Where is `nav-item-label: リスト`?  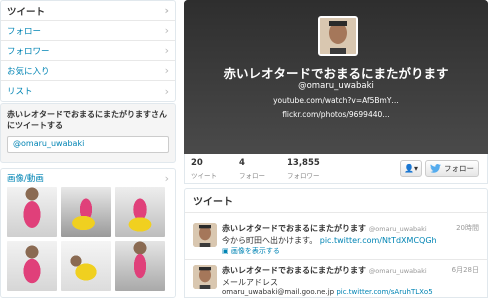
nav-item-label: リスト is located at coordinates (20, 92).